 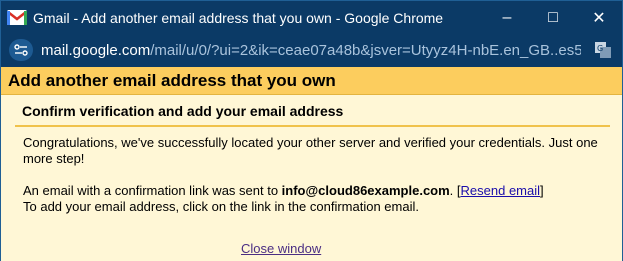 What do you see at coordinates (365, 190) in the screenshot?
I see `email-address: info@cloud86example.com` at bounding box center [365, 190].